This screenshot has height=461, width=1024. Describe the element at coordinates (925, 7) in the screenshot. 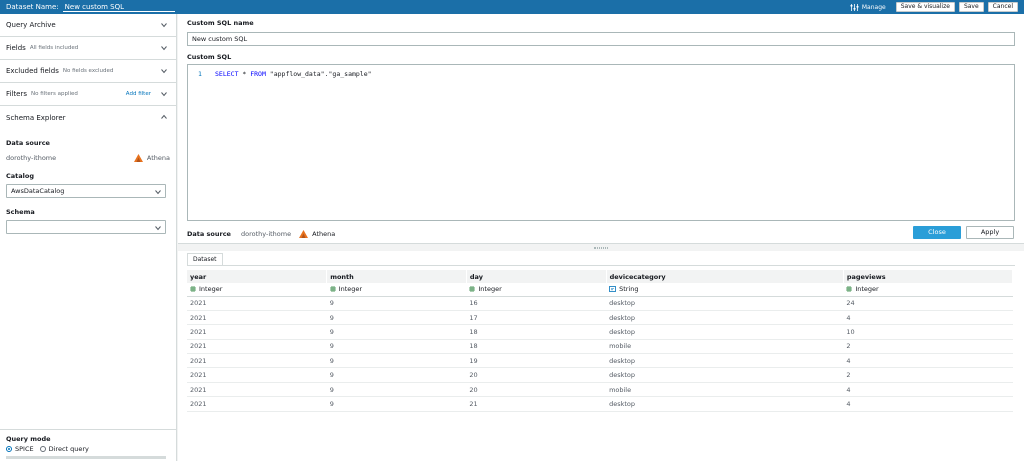

I see `save-visualize-button: Save & visualize` at that location.